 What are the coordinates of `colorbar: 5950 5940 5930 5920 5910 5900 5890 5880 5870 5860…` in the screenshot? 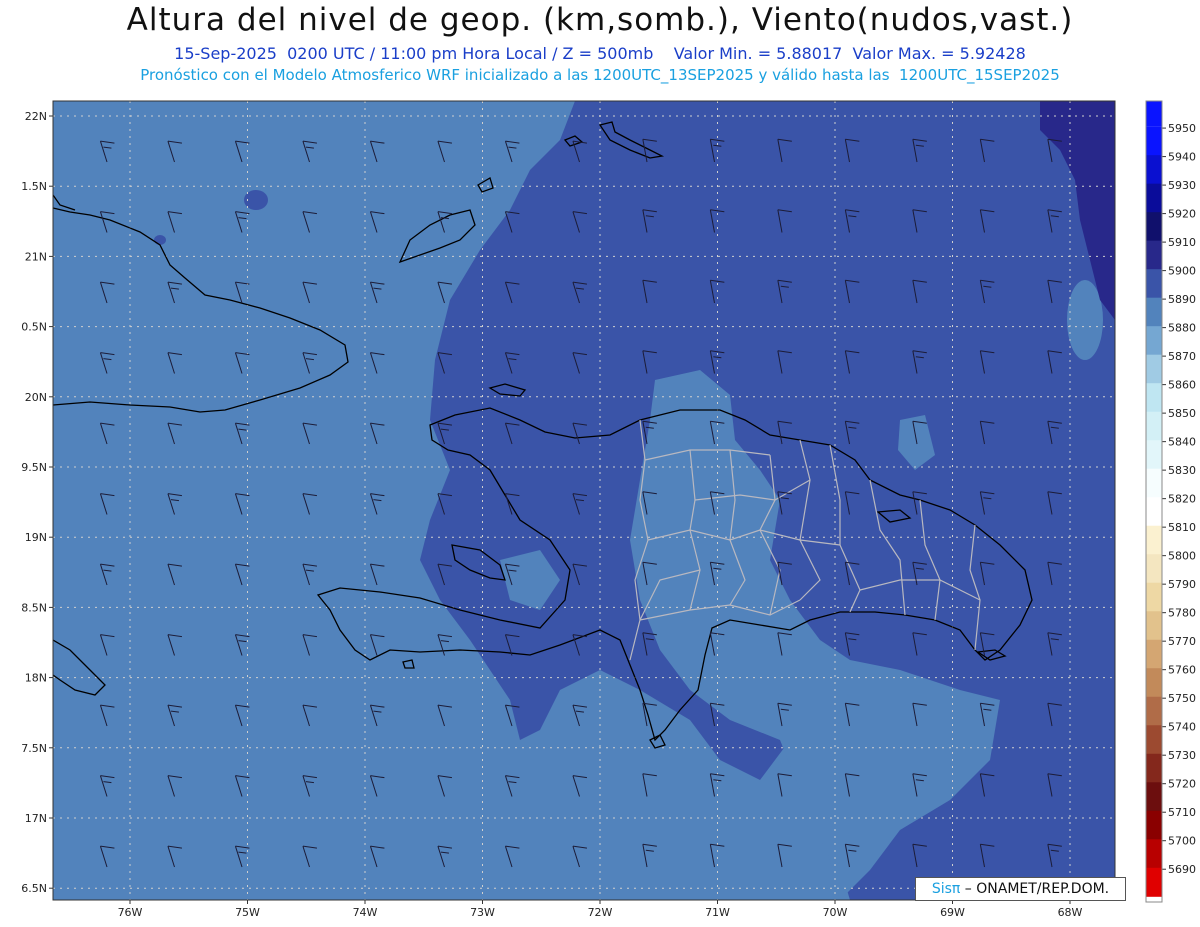 It's located at (1170, 501).